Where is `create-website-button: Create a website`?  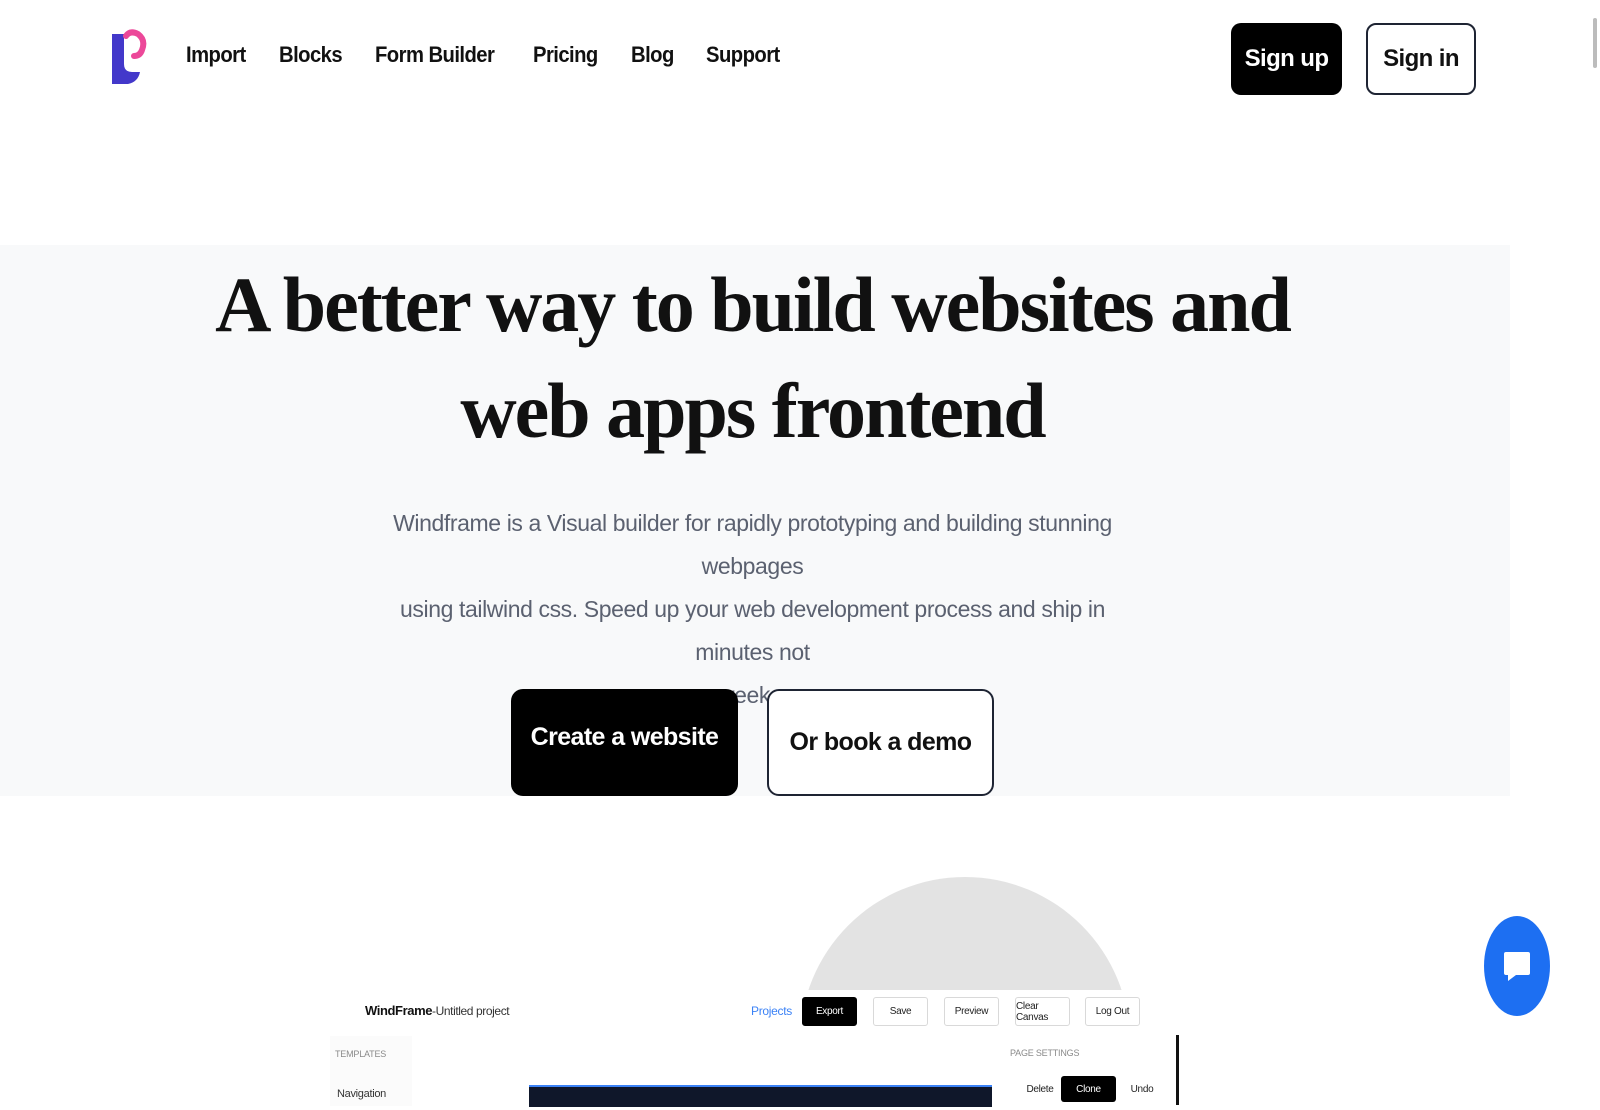 create-website-button: Create a website is located at coordinates (624, 742).